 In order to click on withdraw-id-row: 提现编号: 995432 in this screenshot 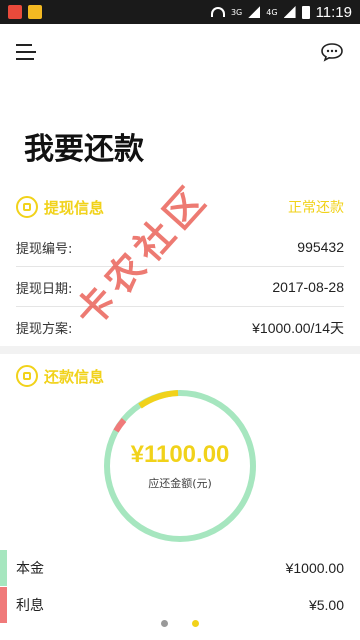, I will do `click(180, 247)`.